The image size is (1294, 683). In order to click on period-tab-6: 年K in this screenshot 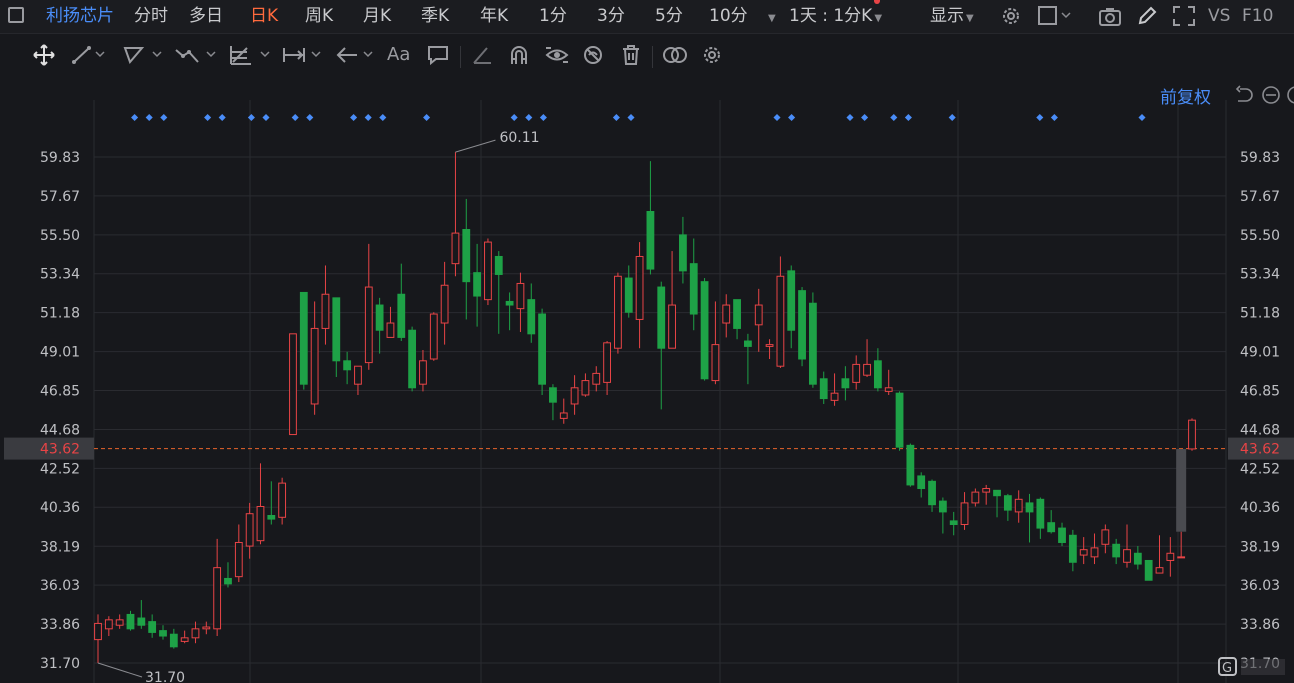, I will do `click(494, 16)`.